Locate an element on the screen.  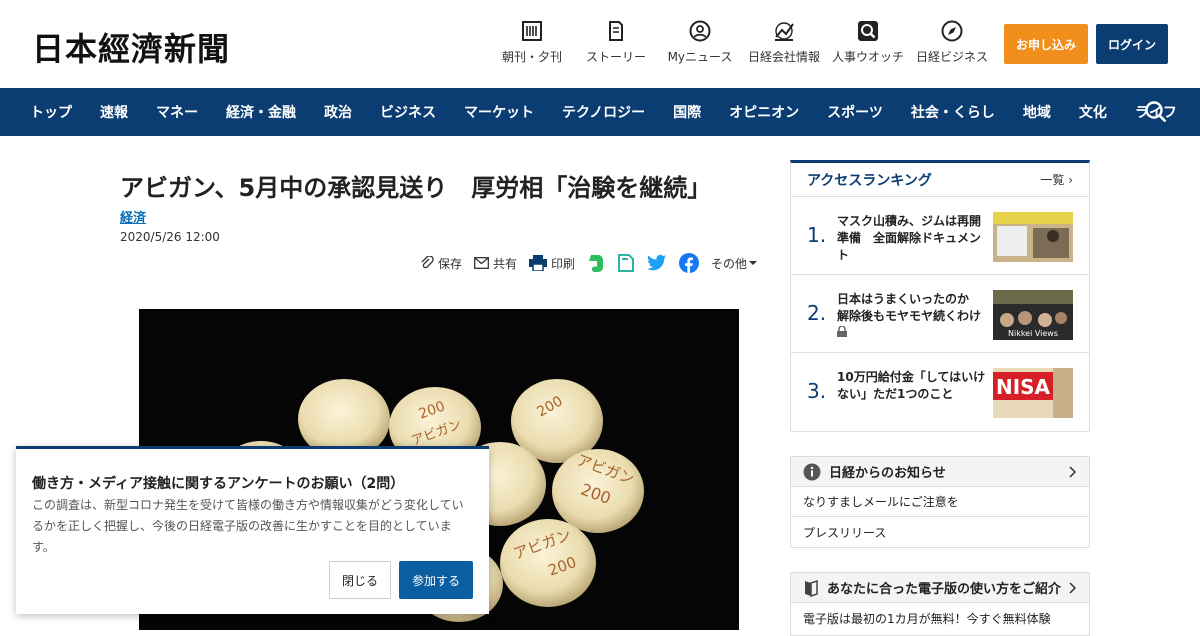
nav-item-technology: テクノロジー is located at coordinates (603, 112).